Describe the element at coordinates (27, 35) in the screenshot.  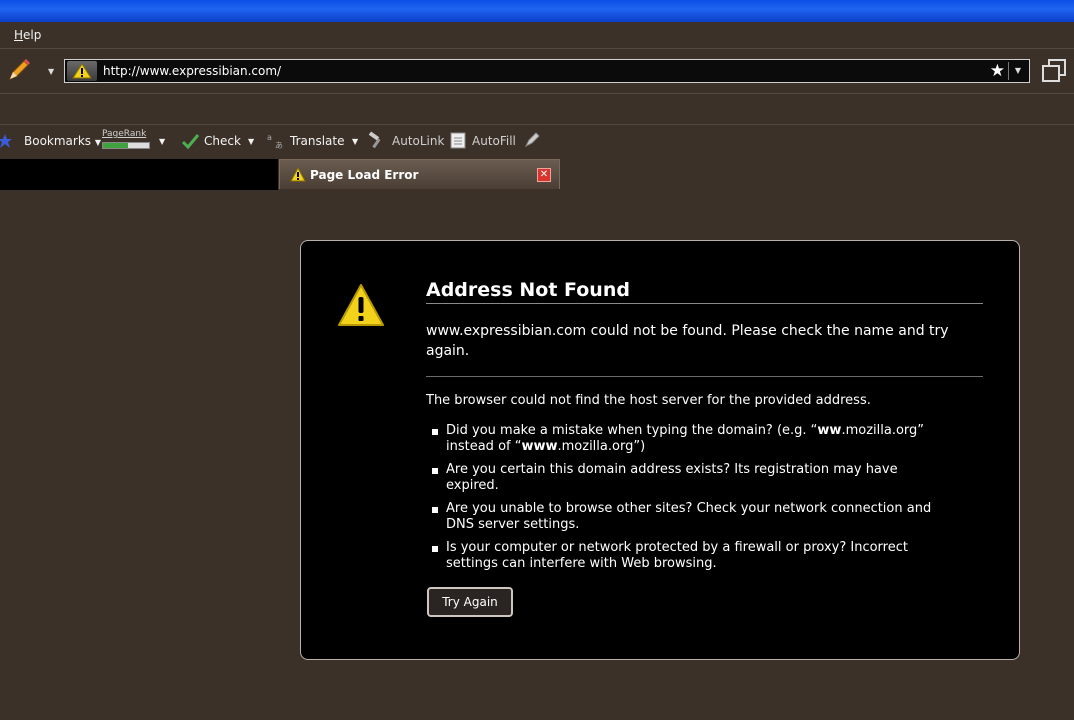
I see `menu-help: Help` at that location.